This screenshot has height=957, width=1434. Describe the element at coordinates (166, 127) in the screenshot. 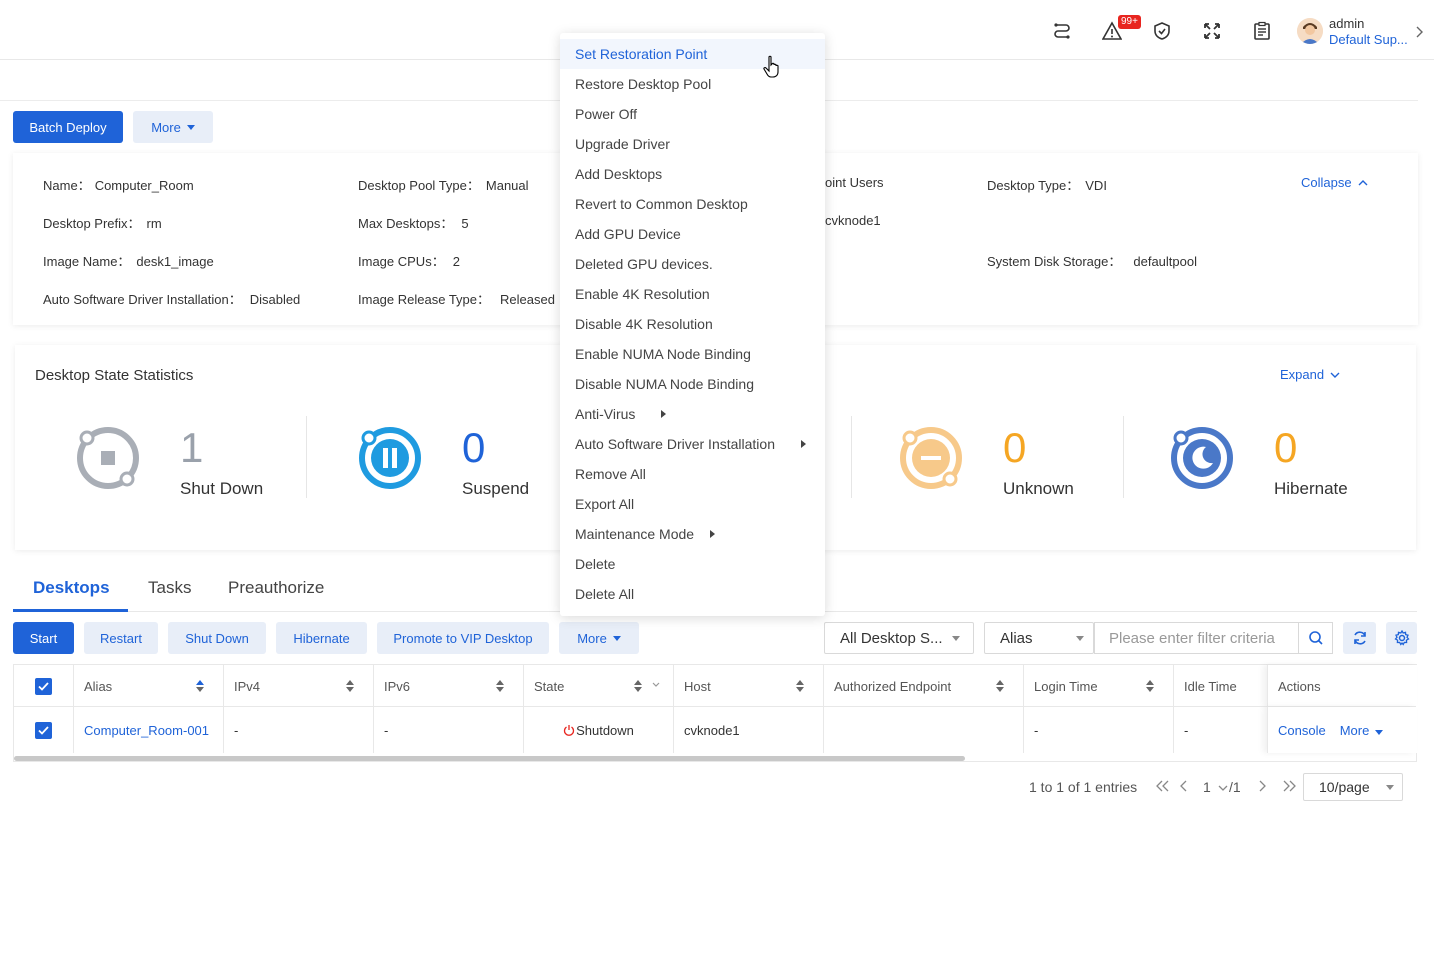

I see `more-label: More` at that location.